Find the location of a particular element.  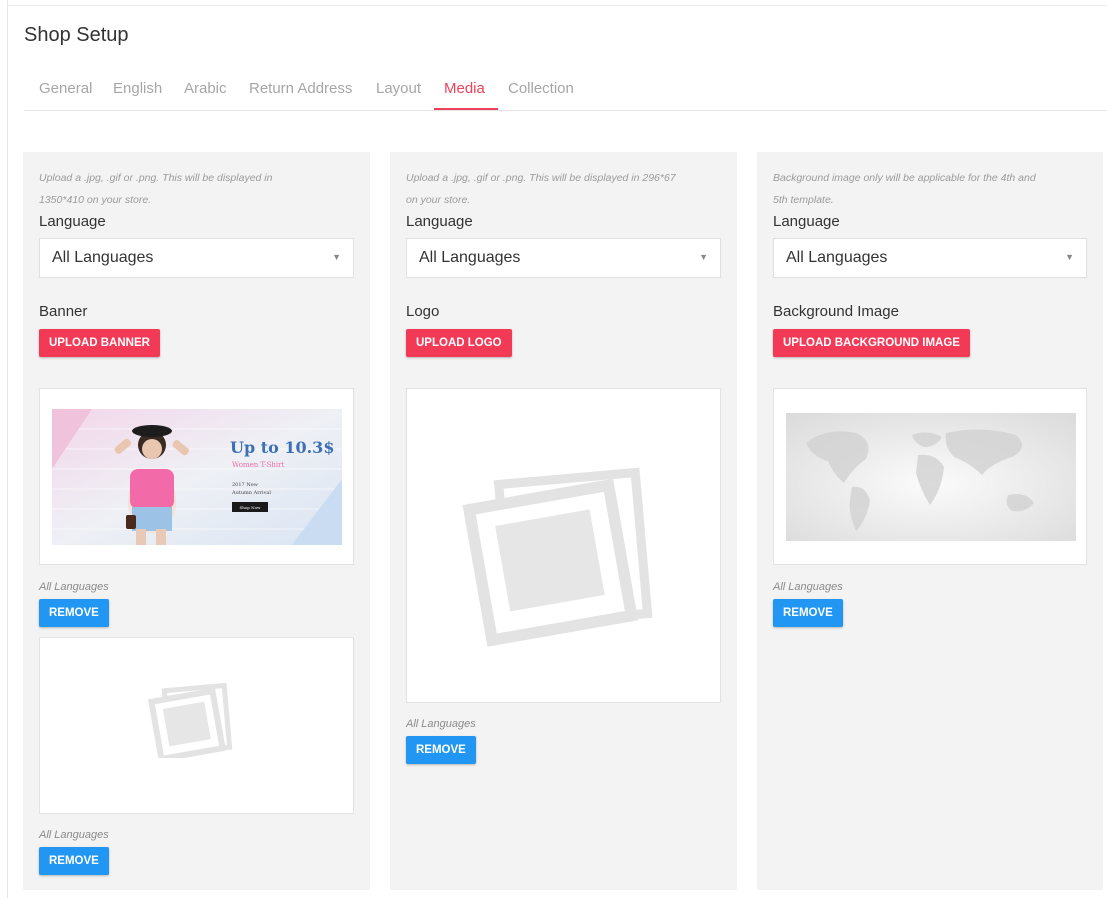

background-language-select: All Languages ▼ is located at coordinates (930, 258).